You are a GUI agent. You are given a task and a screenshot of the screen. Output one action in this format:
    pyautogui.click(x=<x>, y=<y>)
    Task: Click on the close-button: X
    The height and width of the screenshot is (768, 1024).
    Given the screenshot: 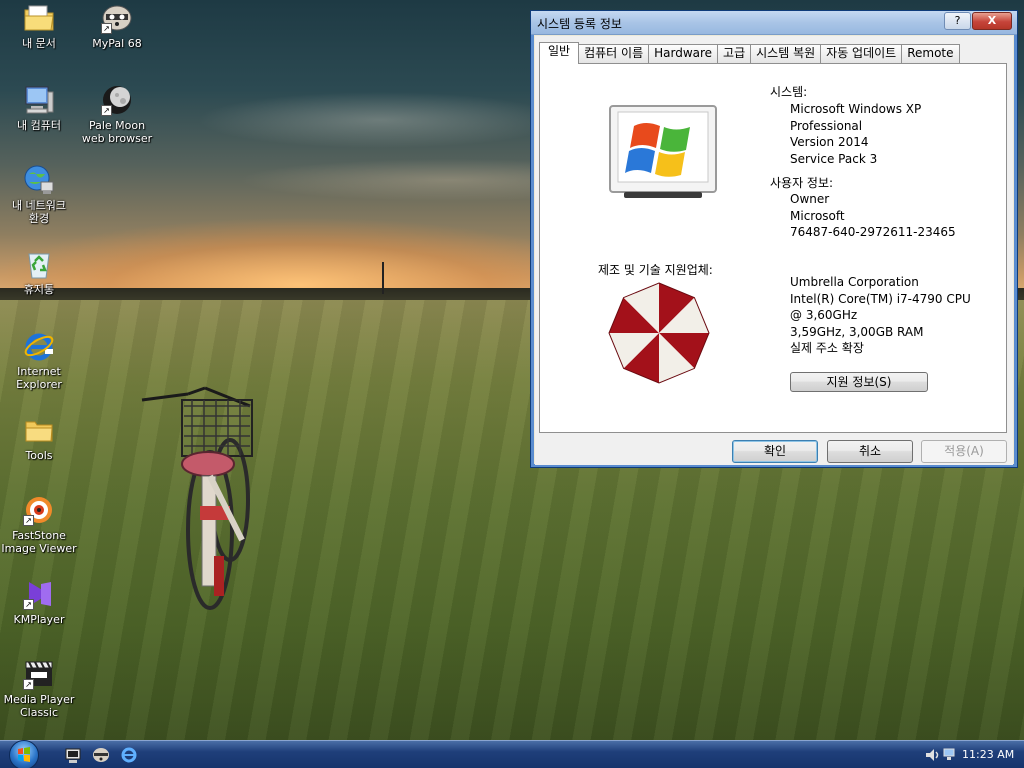 What is the action you would take?
    pyautogui.click(x=992, y=21)
    